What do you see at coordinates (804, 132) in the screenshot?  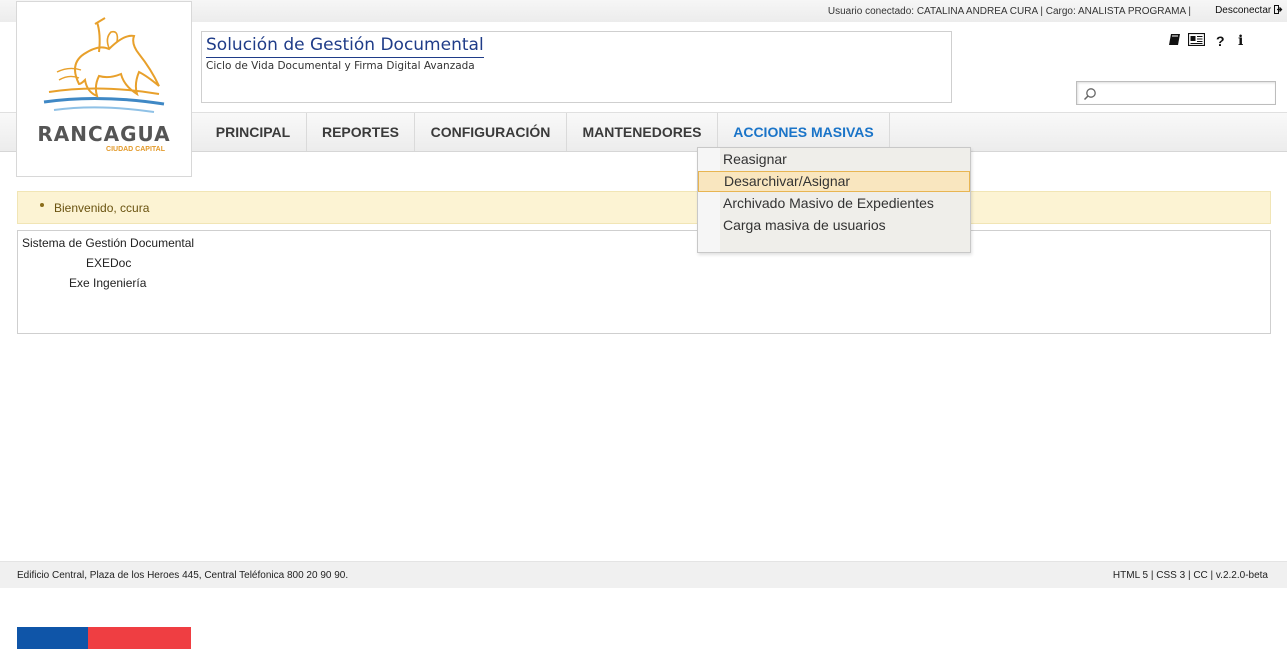 I see `nav-item-acciones-masivas: ACCIONES MASIVAS` at bounding box center [804, 132].